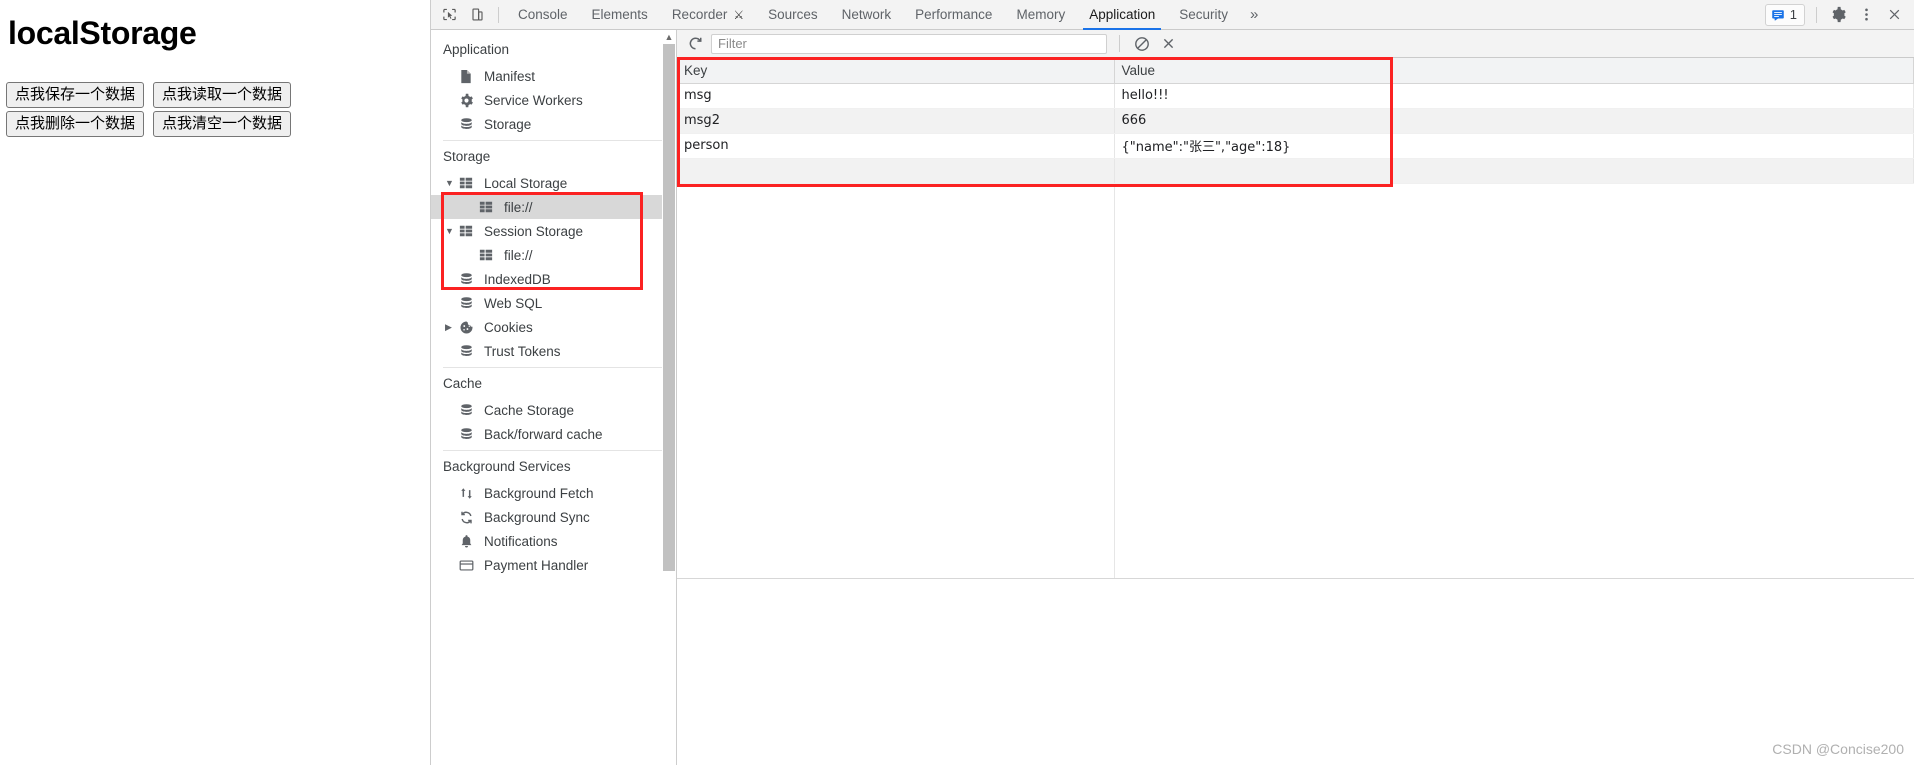  Describe the element at coordinates (1514, 71) in the screenshot. I see `column-header-value: Value` at that location.